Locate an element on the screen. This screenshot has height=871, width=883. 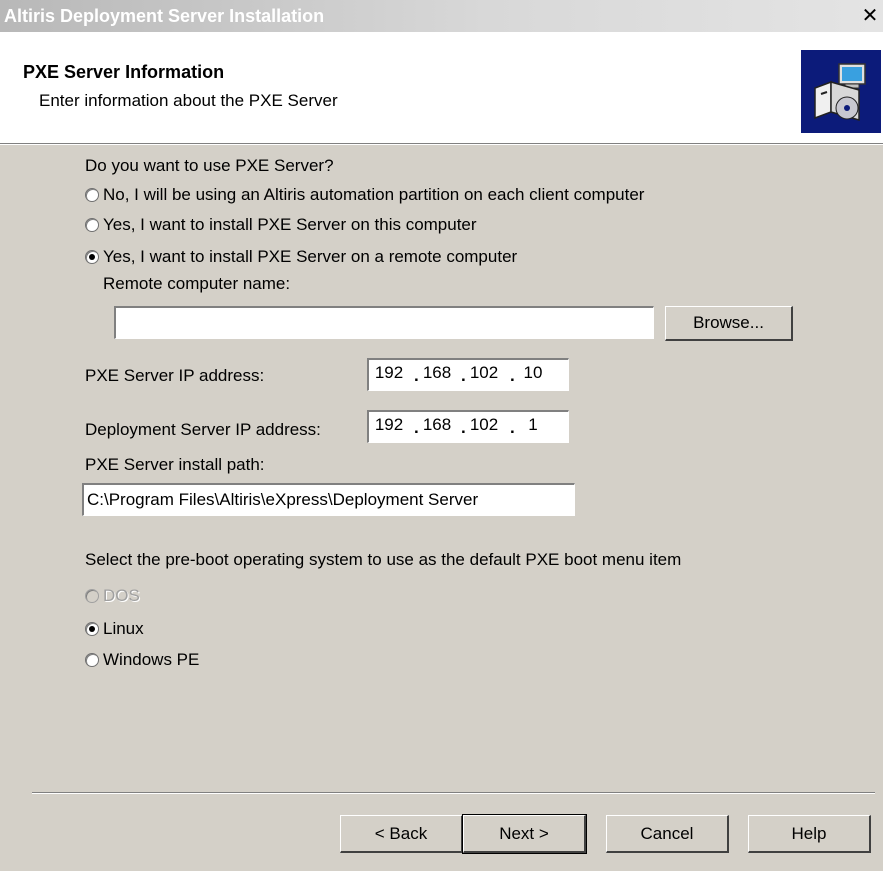
pxe-ip-octet: 192 is located at coordinates (389, 372).